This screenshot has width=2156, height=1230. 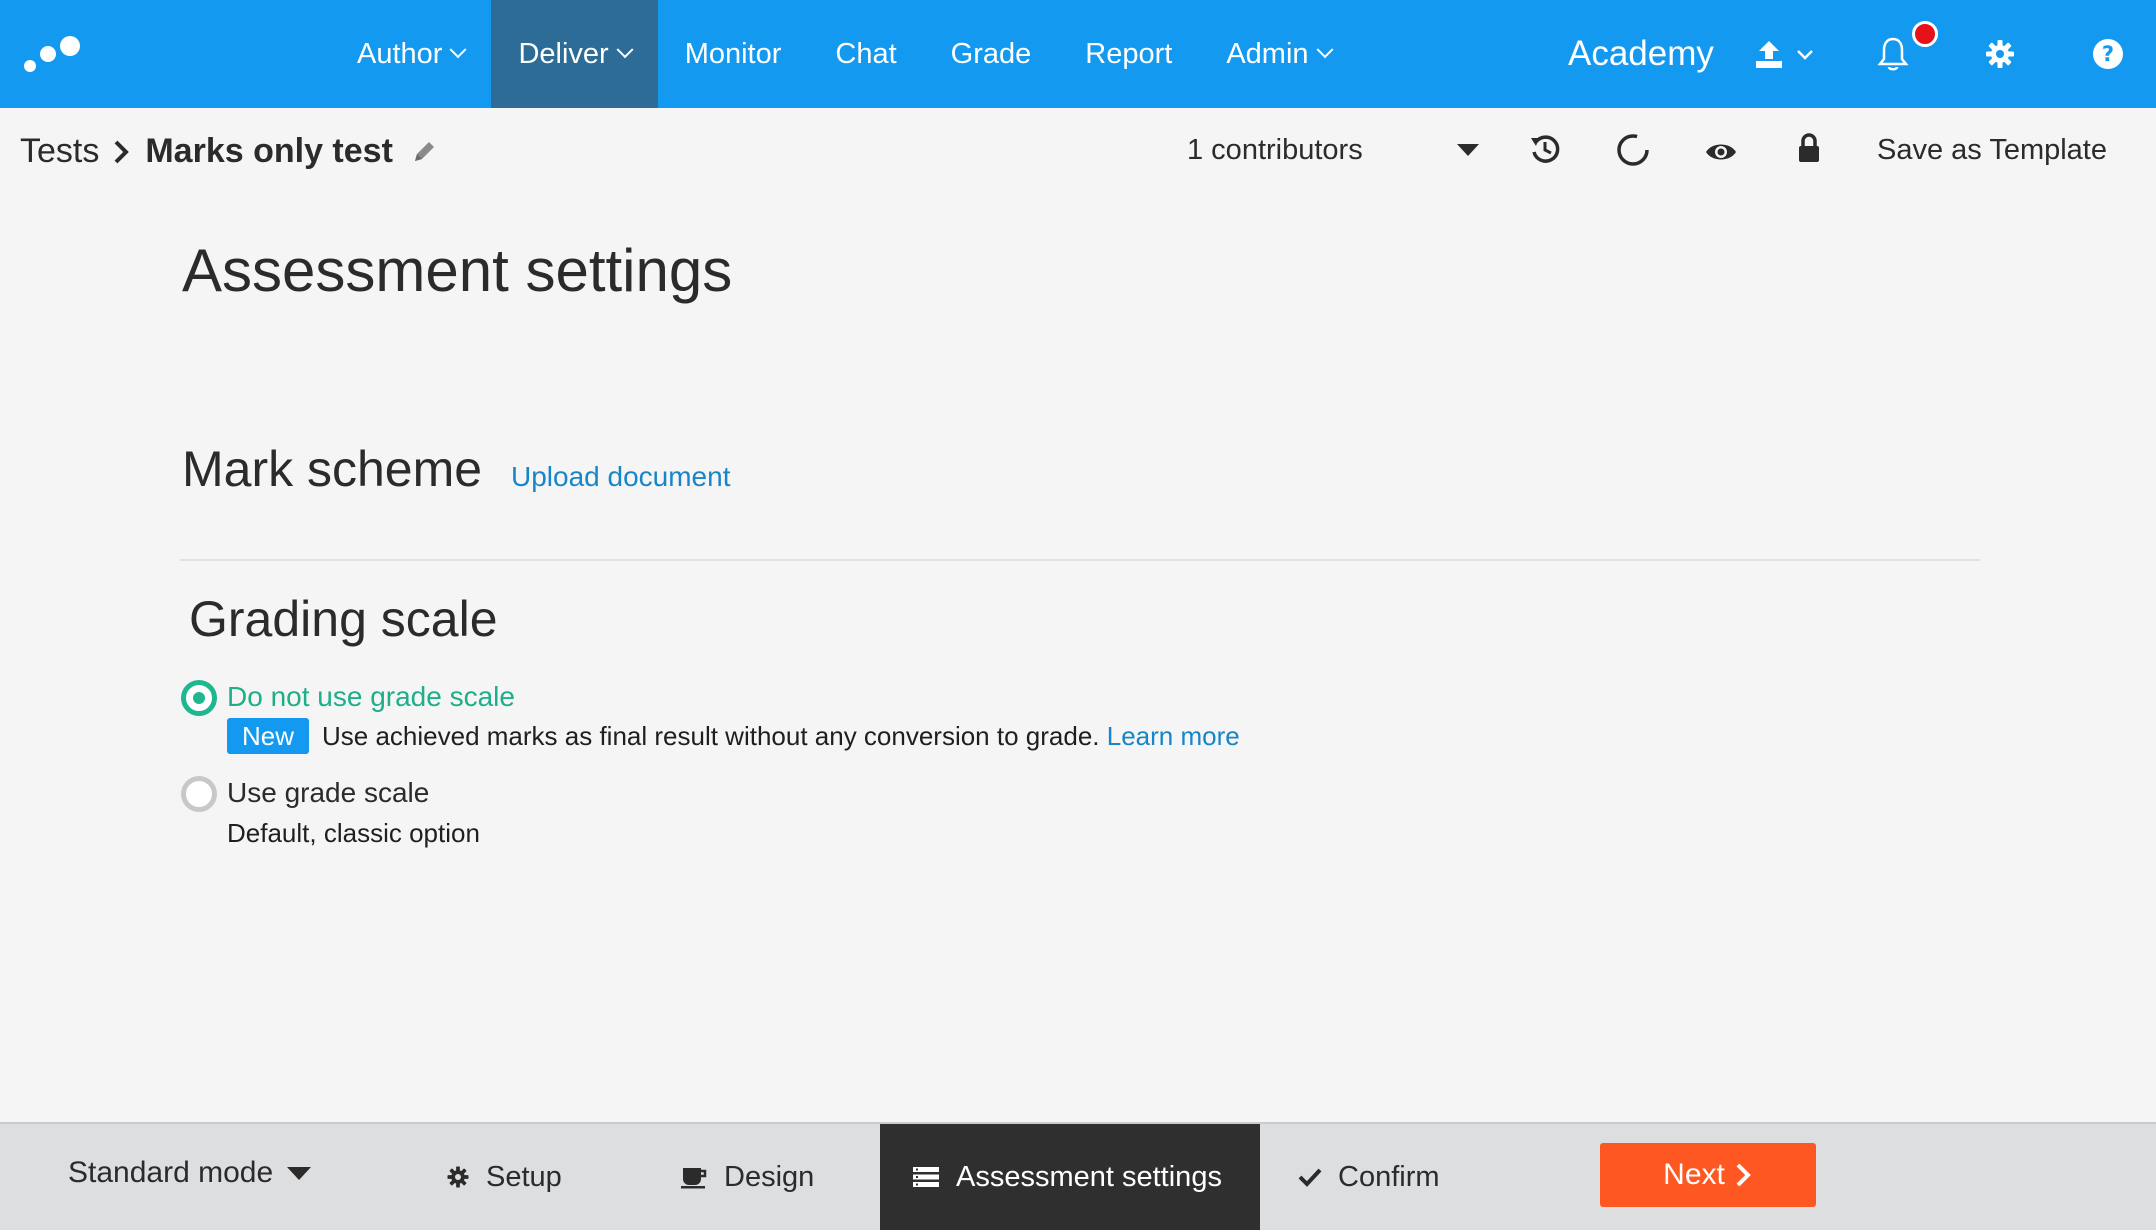 I want to click on nav-item-monitor: Monitor, so click(x=733, y=54).